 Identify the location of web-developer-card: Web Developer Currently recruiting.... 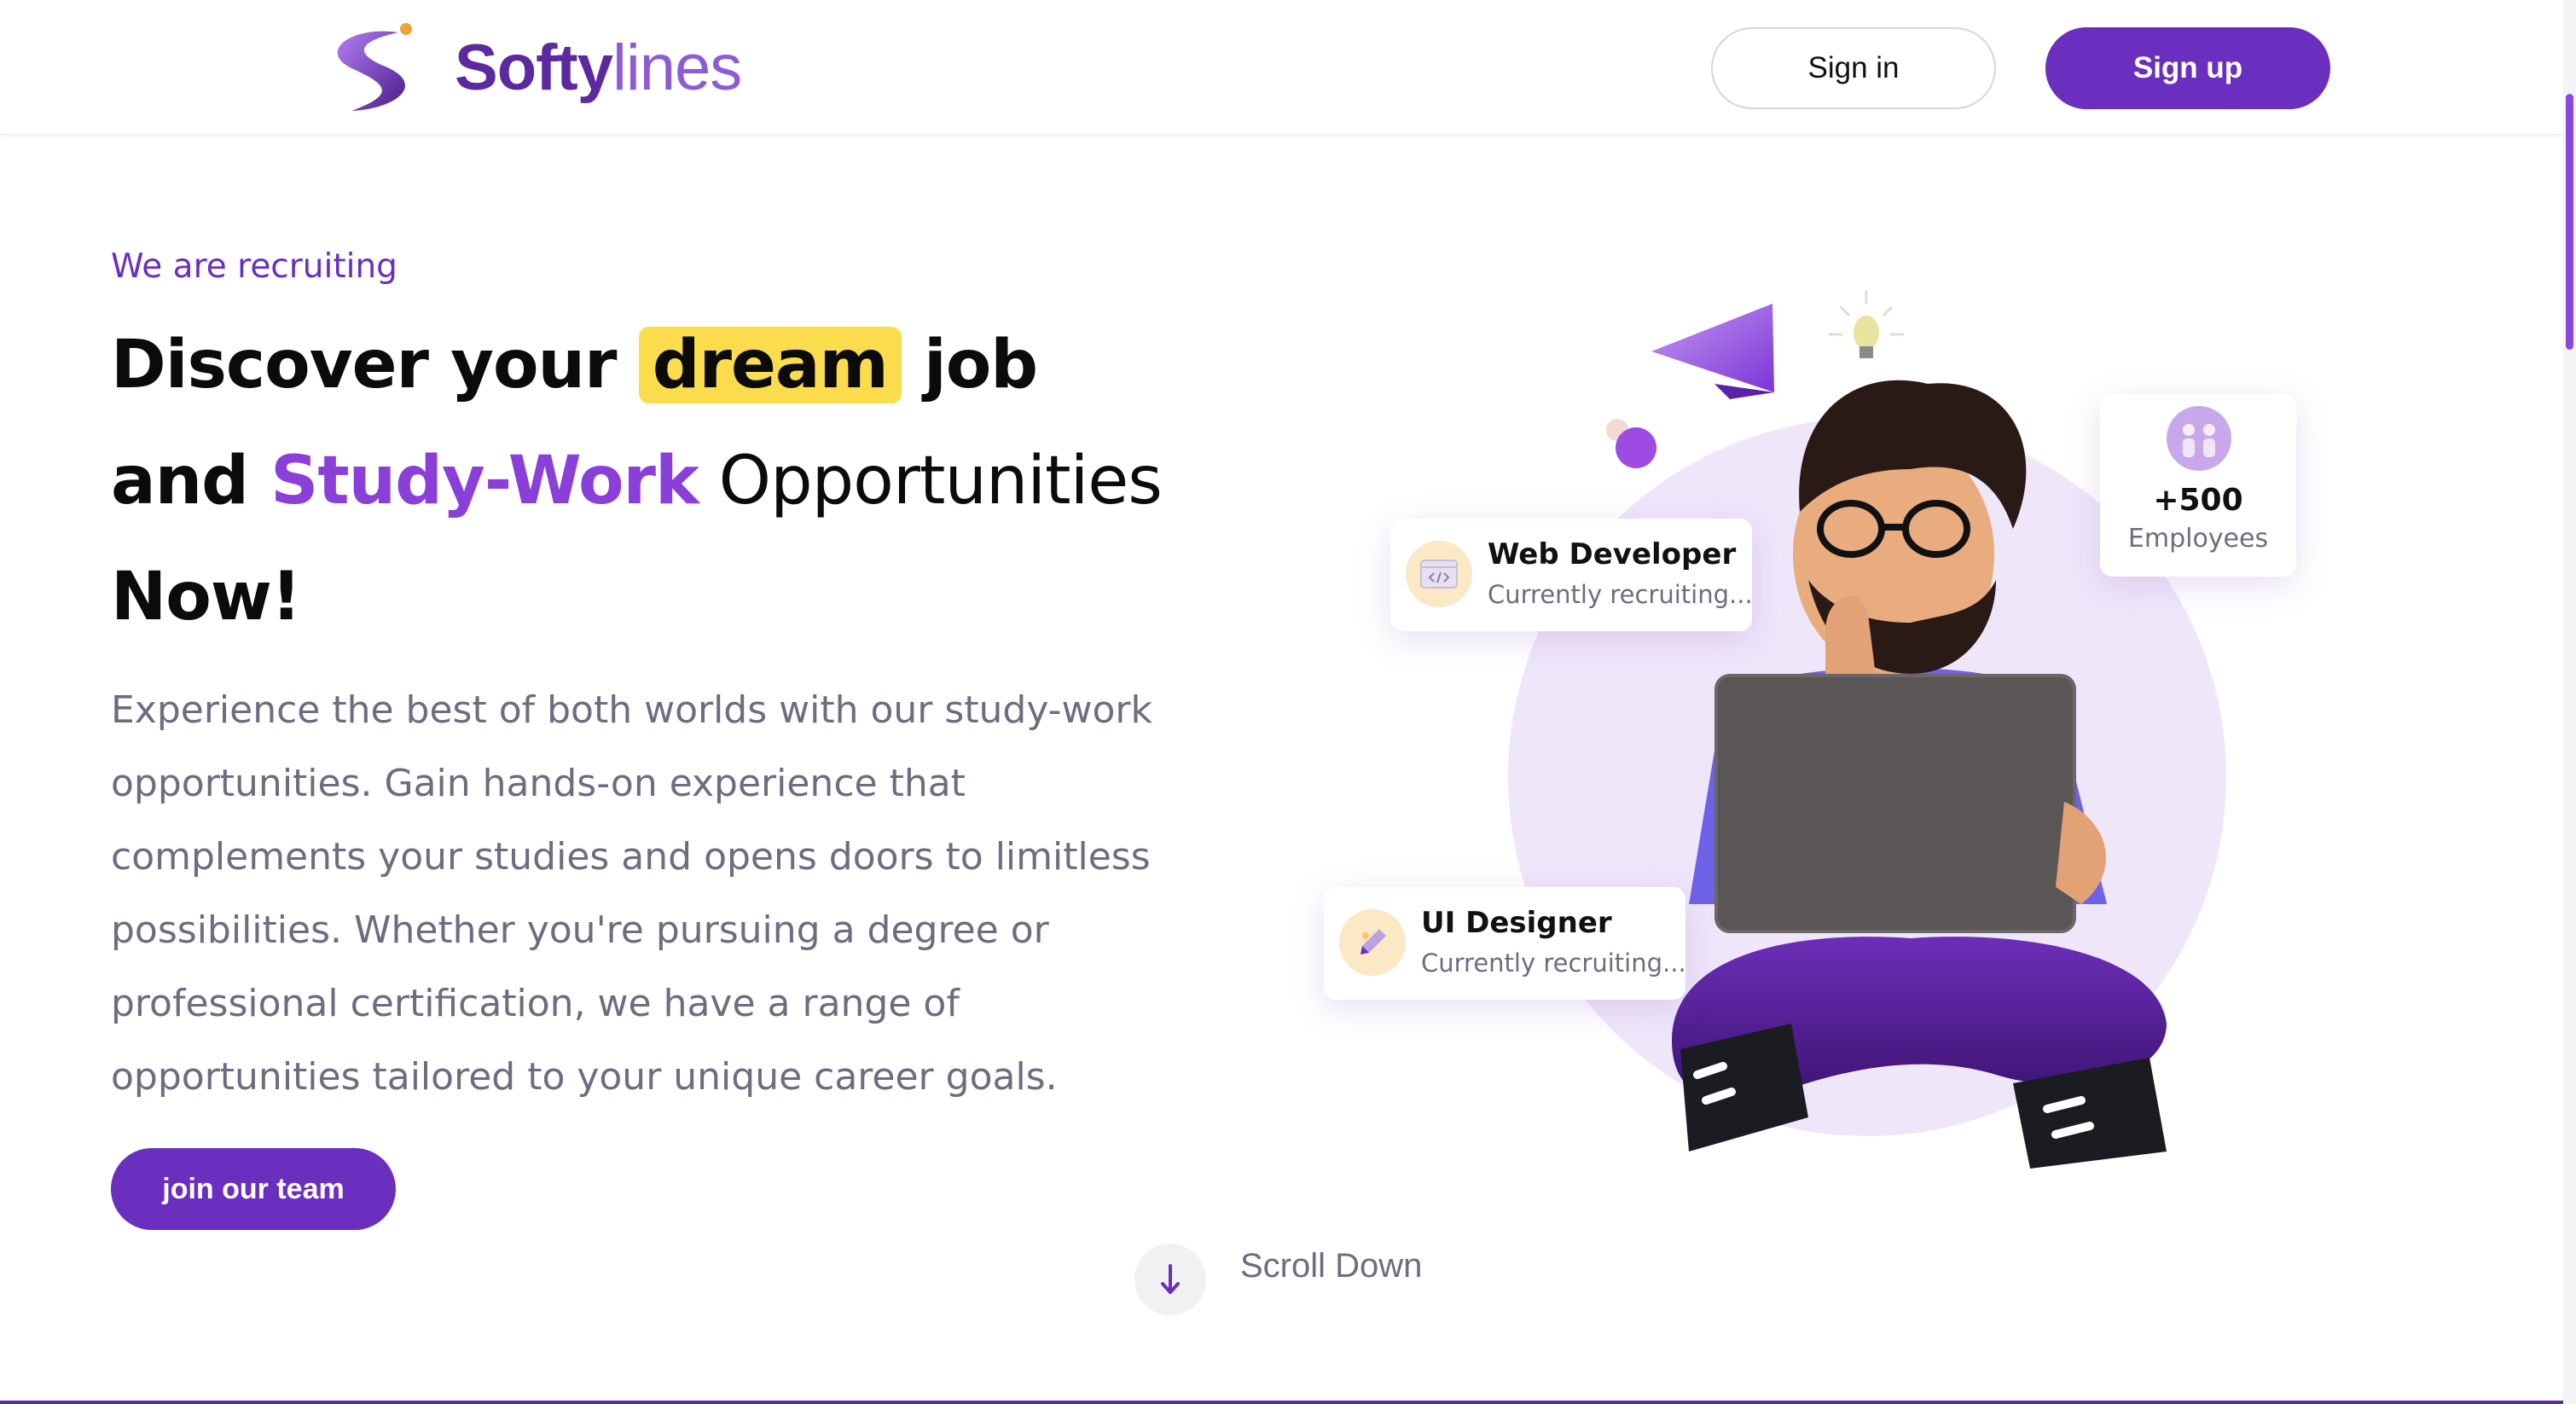
(1571, 575).